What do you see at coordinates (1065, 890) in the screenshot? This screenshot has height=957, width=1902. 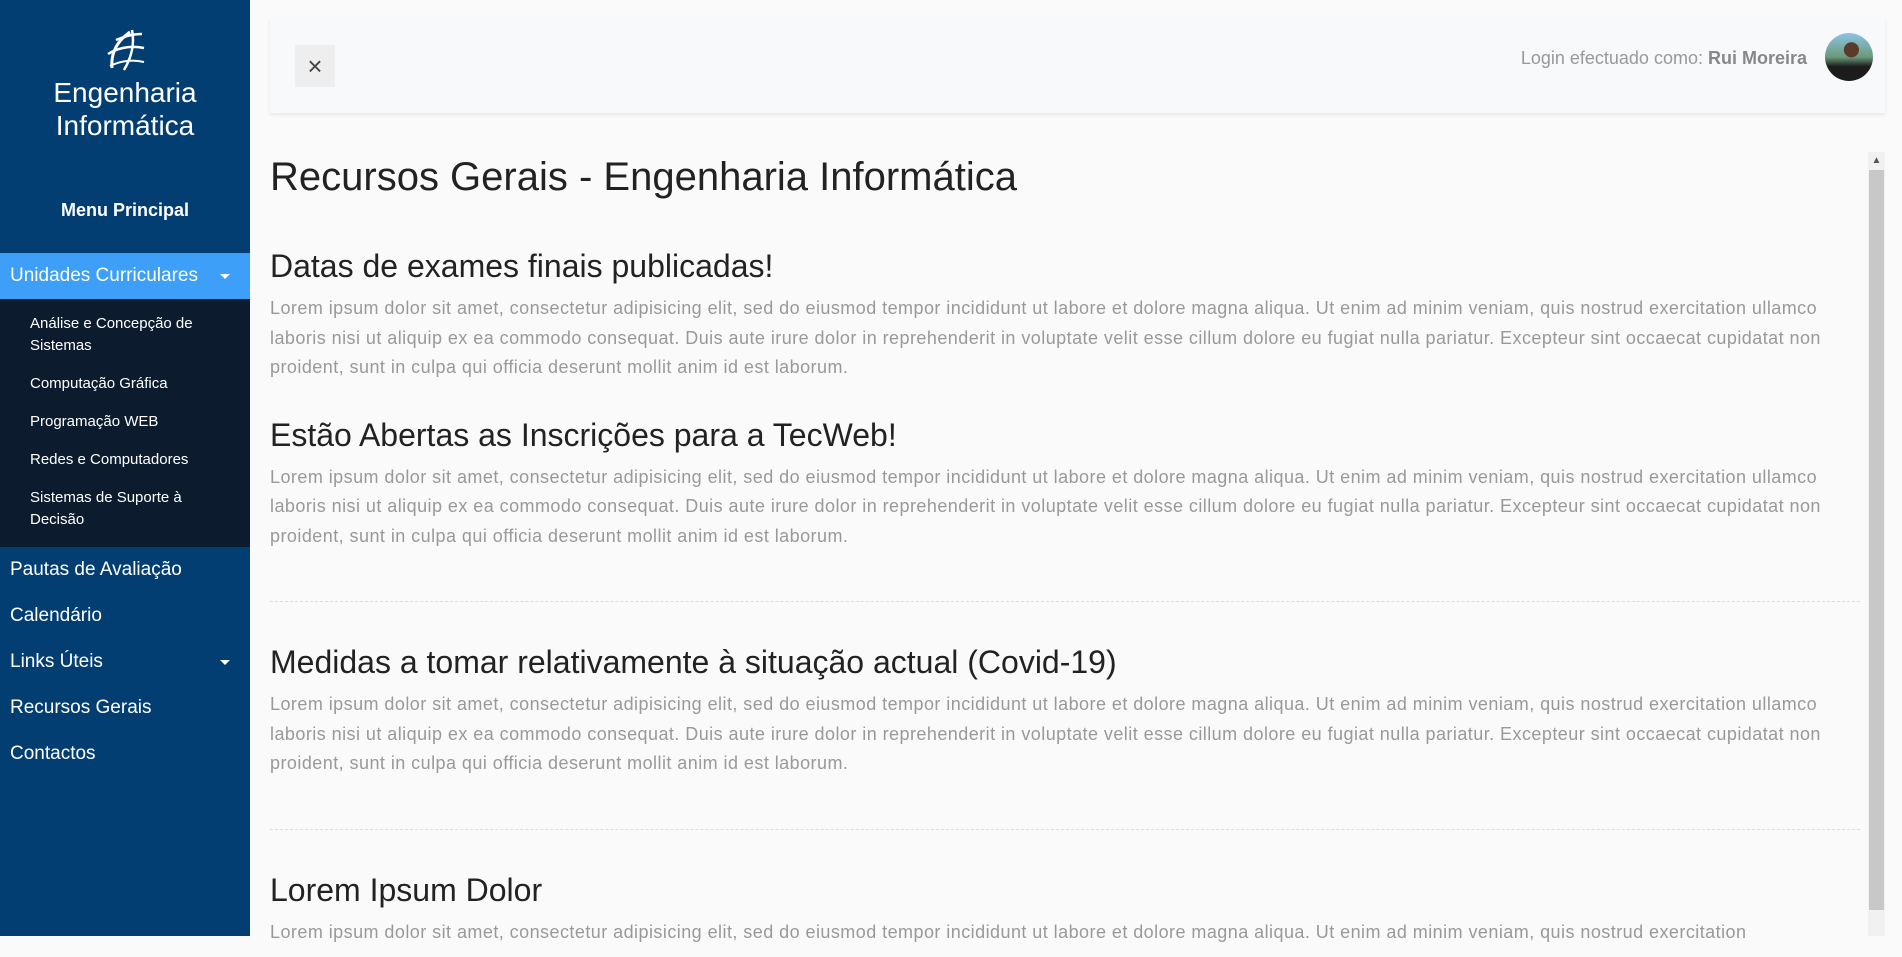 I see `article-title: Lorem Ipsum Dolor` at bounding box center [1065, 890].